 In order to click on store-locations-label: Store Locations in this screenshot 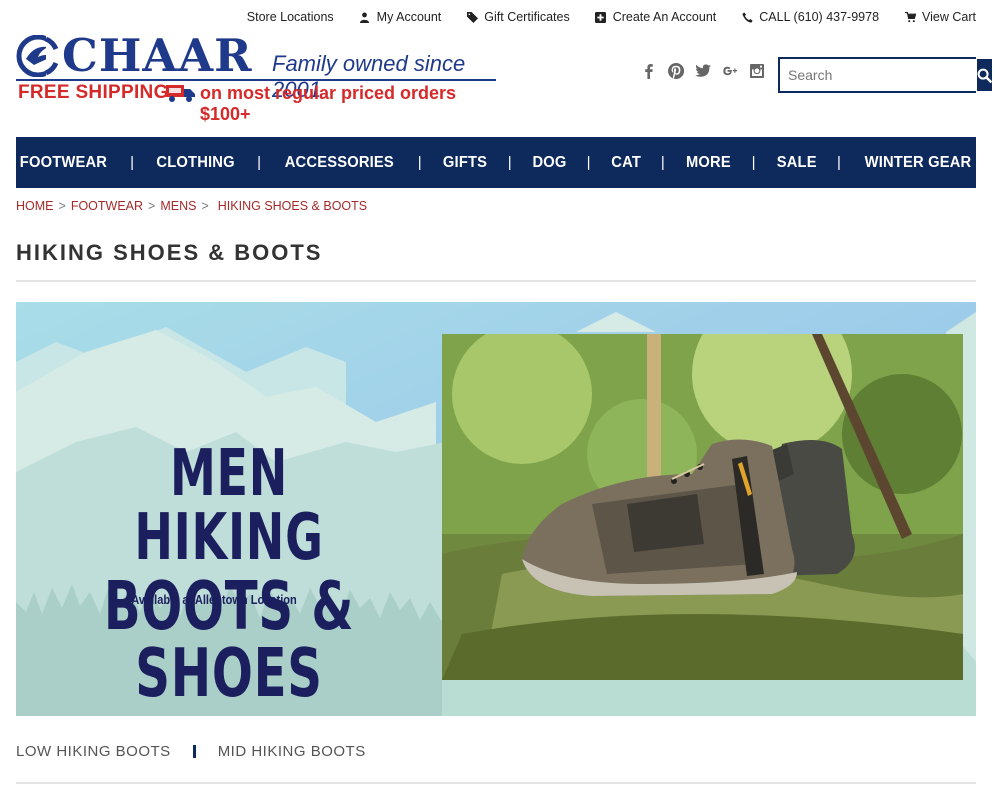, I will do `click(290, 17)`.